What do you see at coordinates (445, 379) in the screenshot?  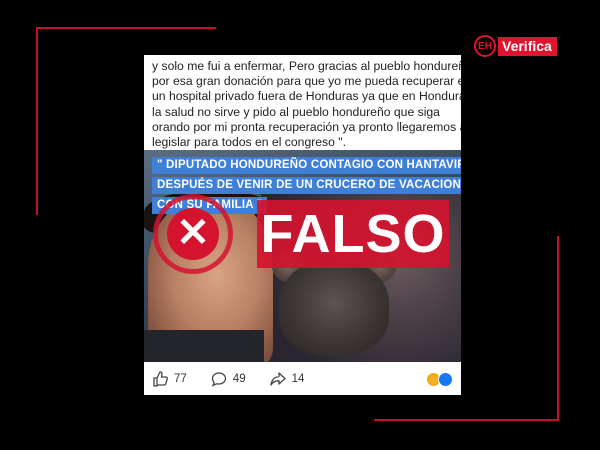 I see `like-reaction-icon` at bounding box center [445, 379].